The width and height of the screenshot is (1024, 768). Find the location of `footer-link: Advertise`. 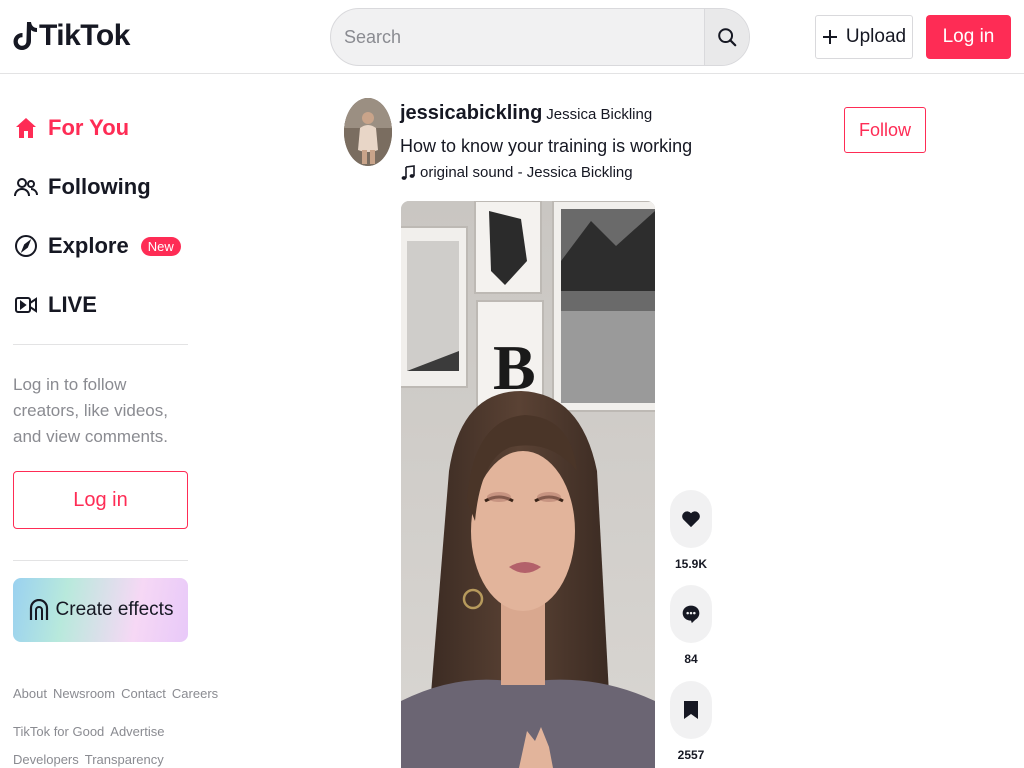

footer-link: Advertise is located at coordinates (137, 731).